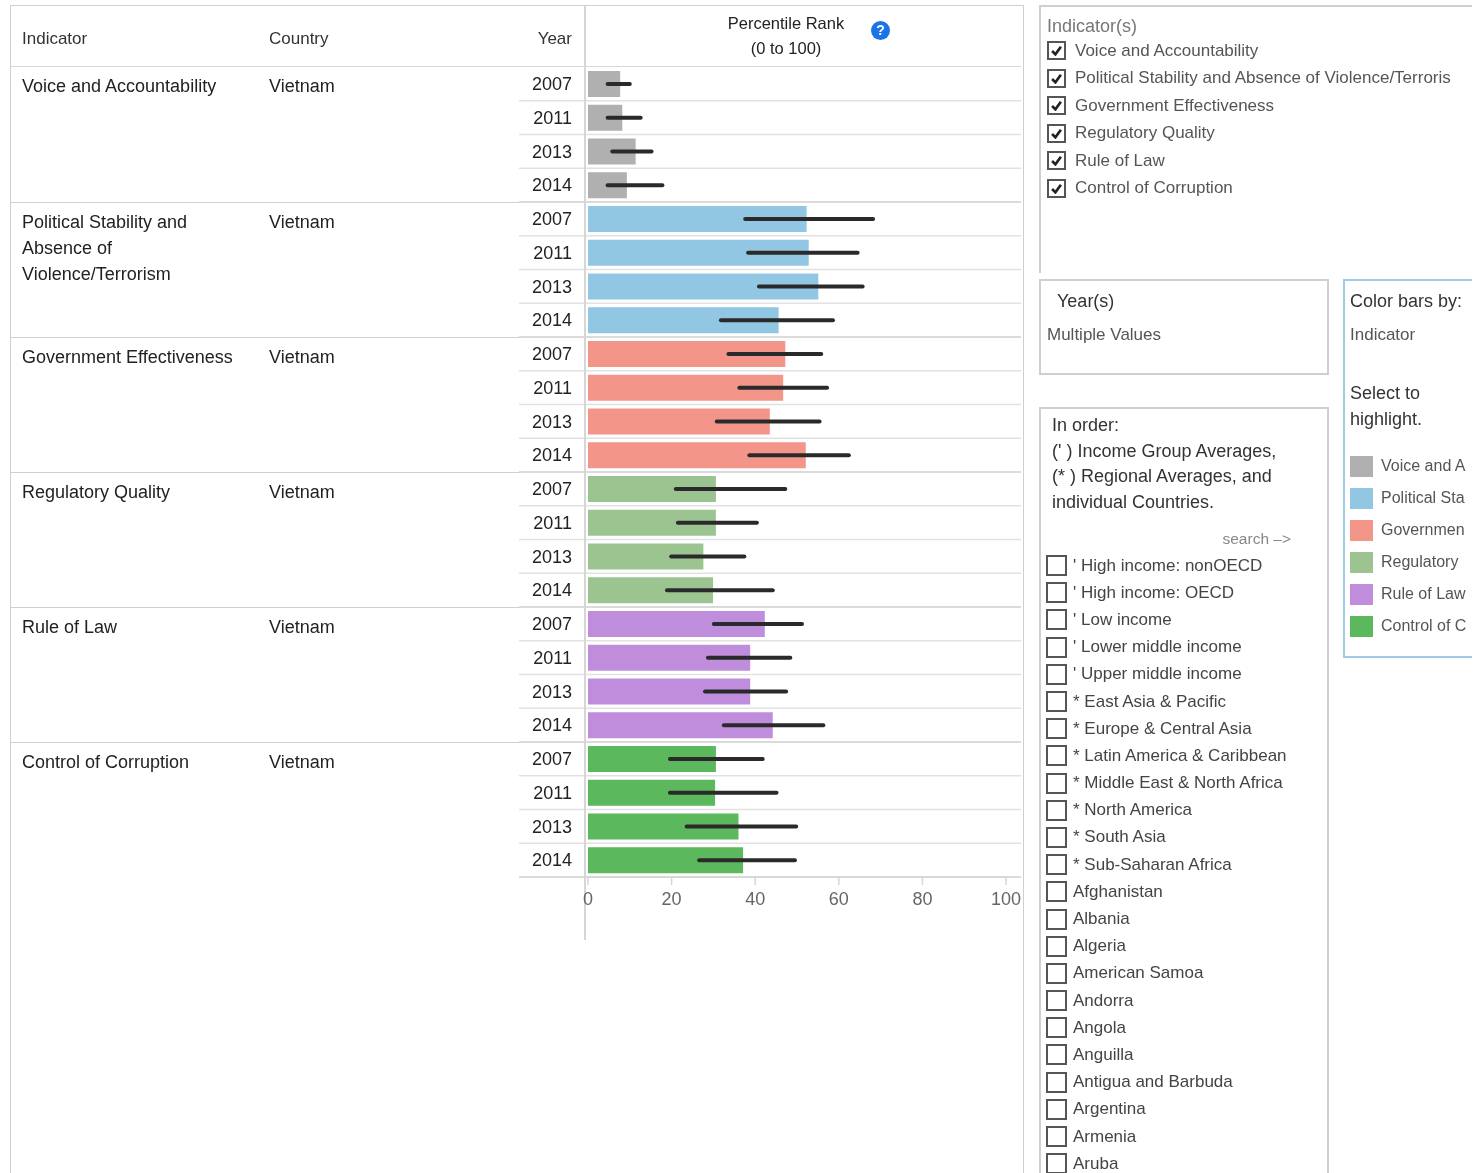  Describe the element at coordinates (1175, 105) in the screenshot. I see `filter-option: Government Effectiveness` at that location.